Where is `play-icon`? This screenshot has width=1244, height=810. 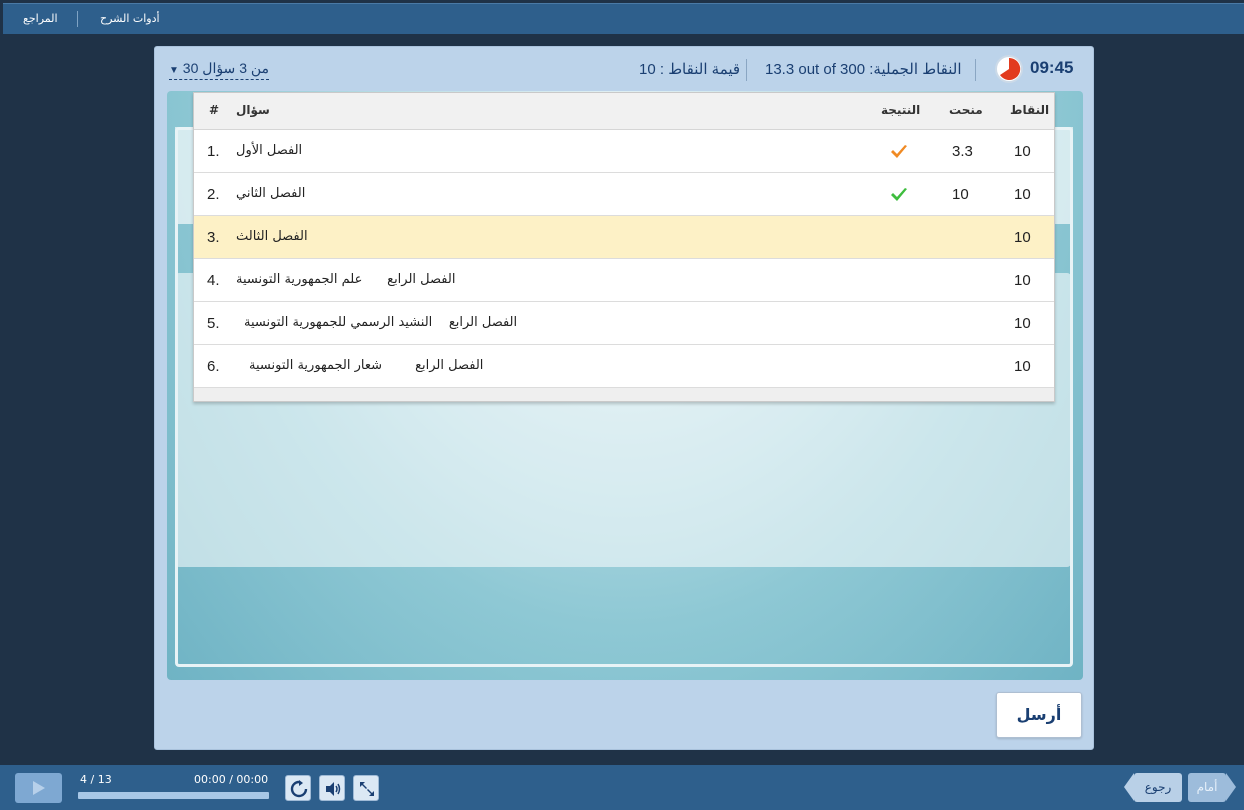 play-icon is located at coordinates (39, 788).